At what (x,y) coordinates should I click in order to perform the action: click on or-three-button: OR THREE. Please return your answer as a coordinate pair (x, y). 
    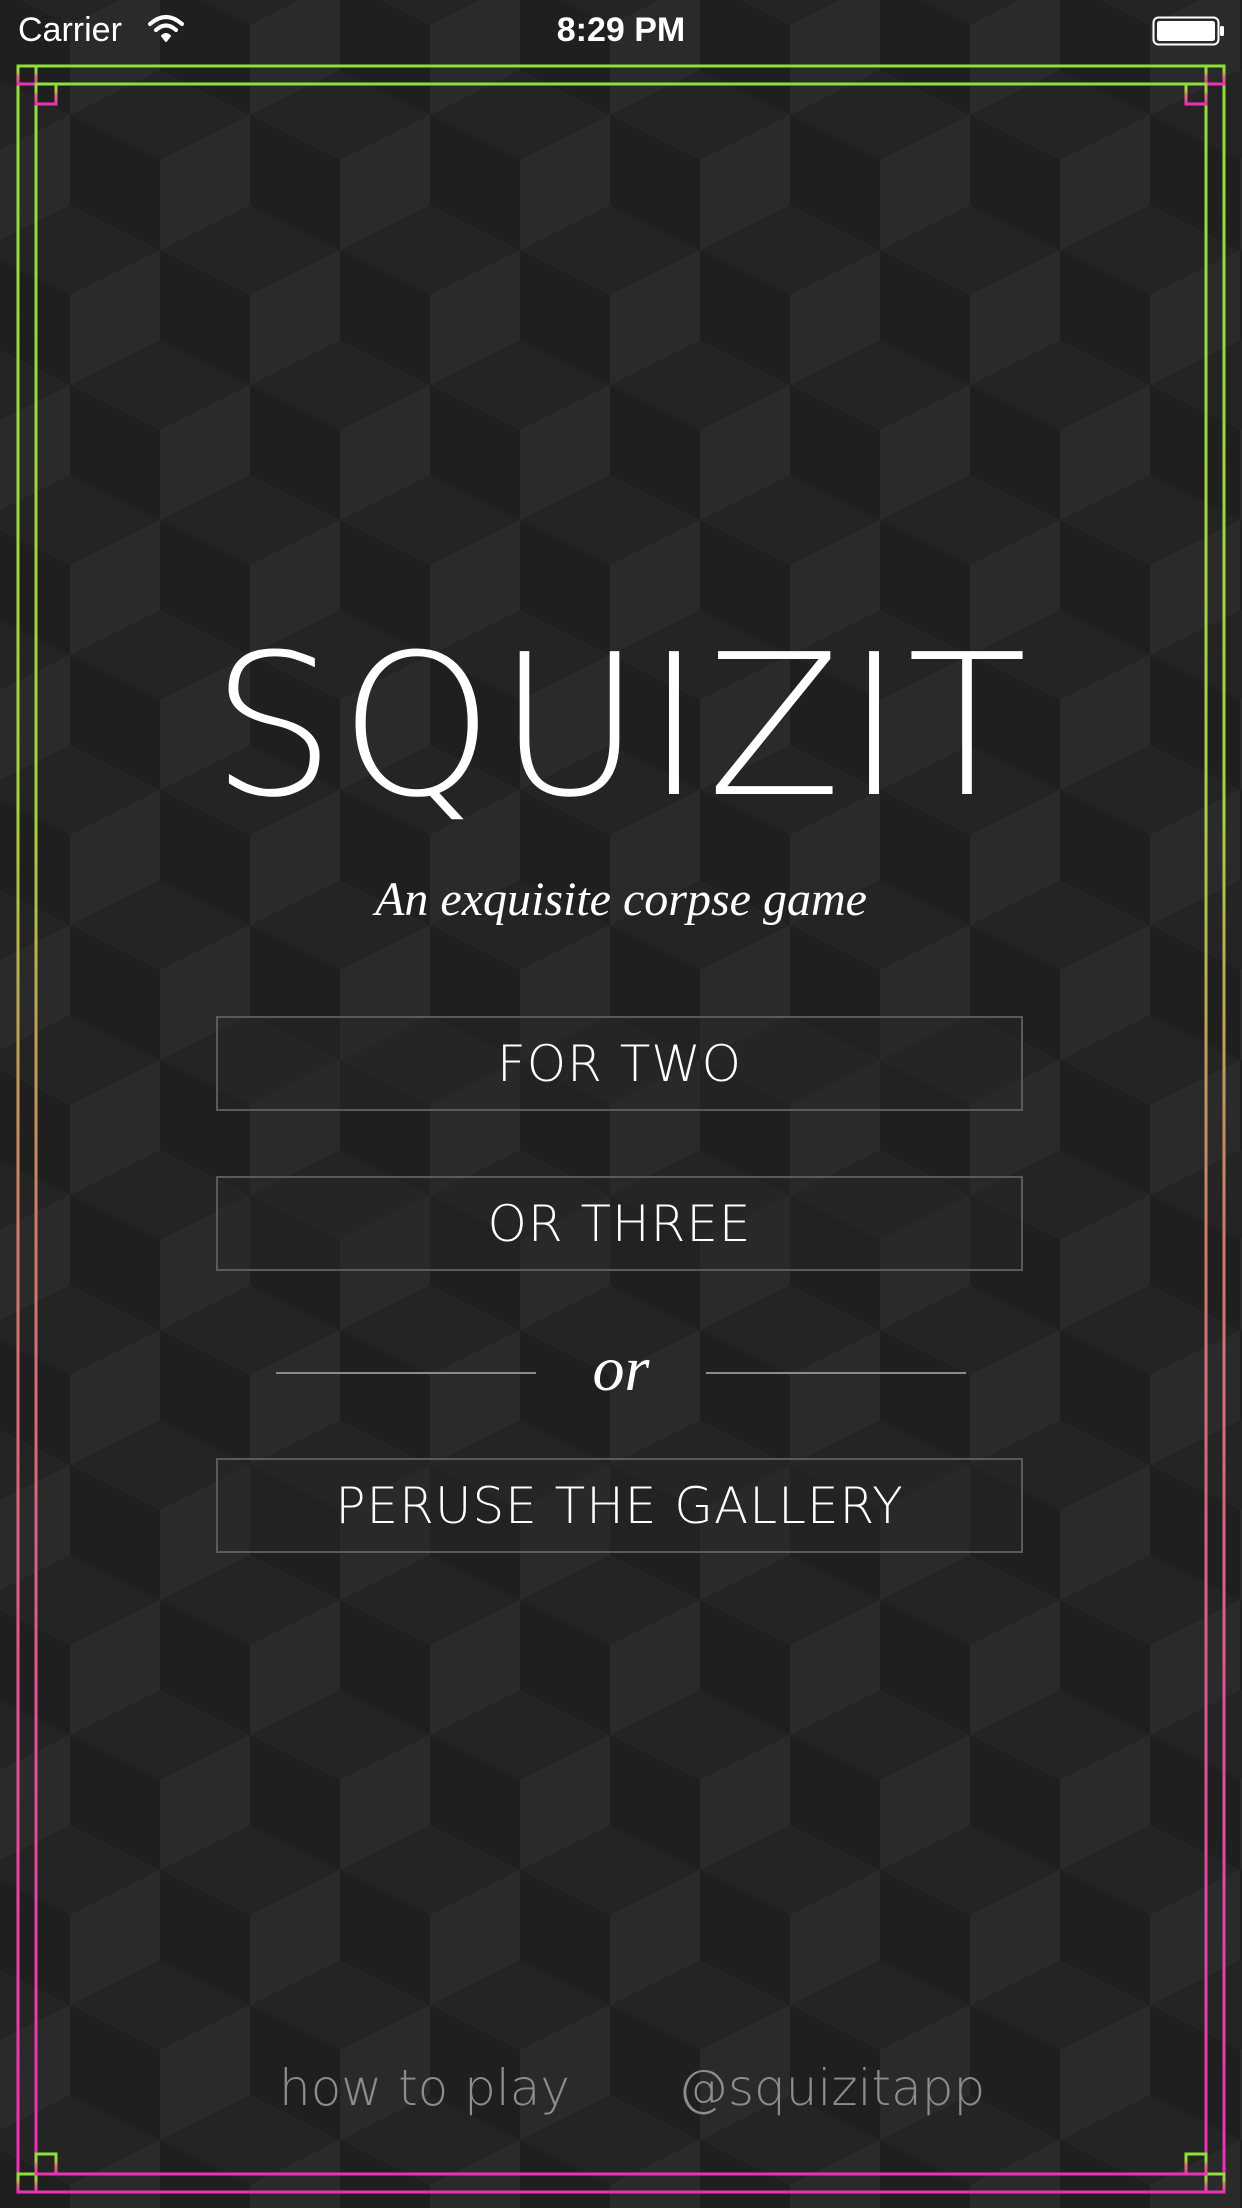
    Looking at the image, I should click on (619, 1223).